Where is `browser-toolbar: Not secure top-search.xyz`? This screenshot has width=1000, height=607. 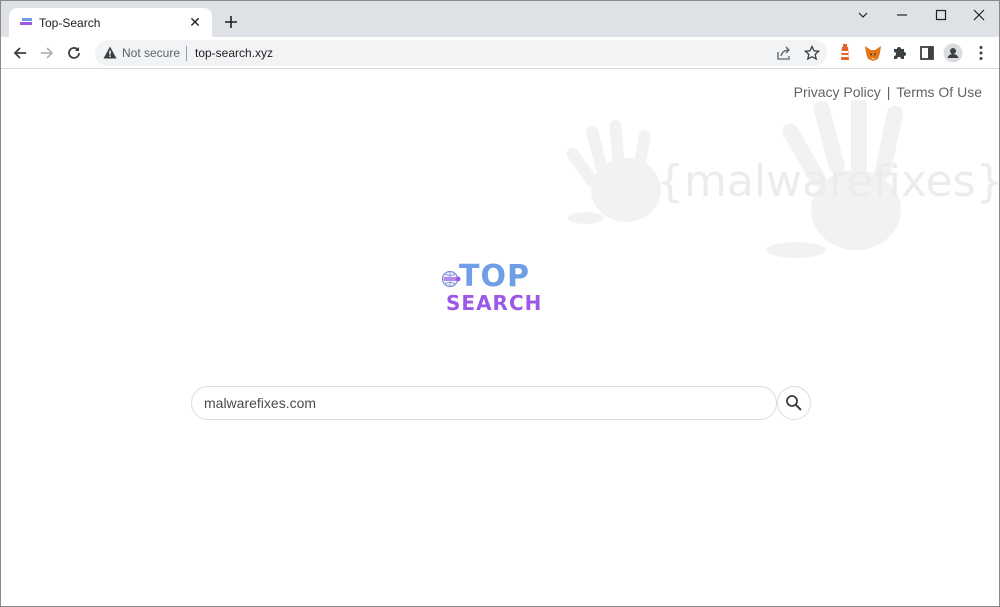
browser-toolbar: Not secure top-search.xyz is located at coordinates (500, 53).